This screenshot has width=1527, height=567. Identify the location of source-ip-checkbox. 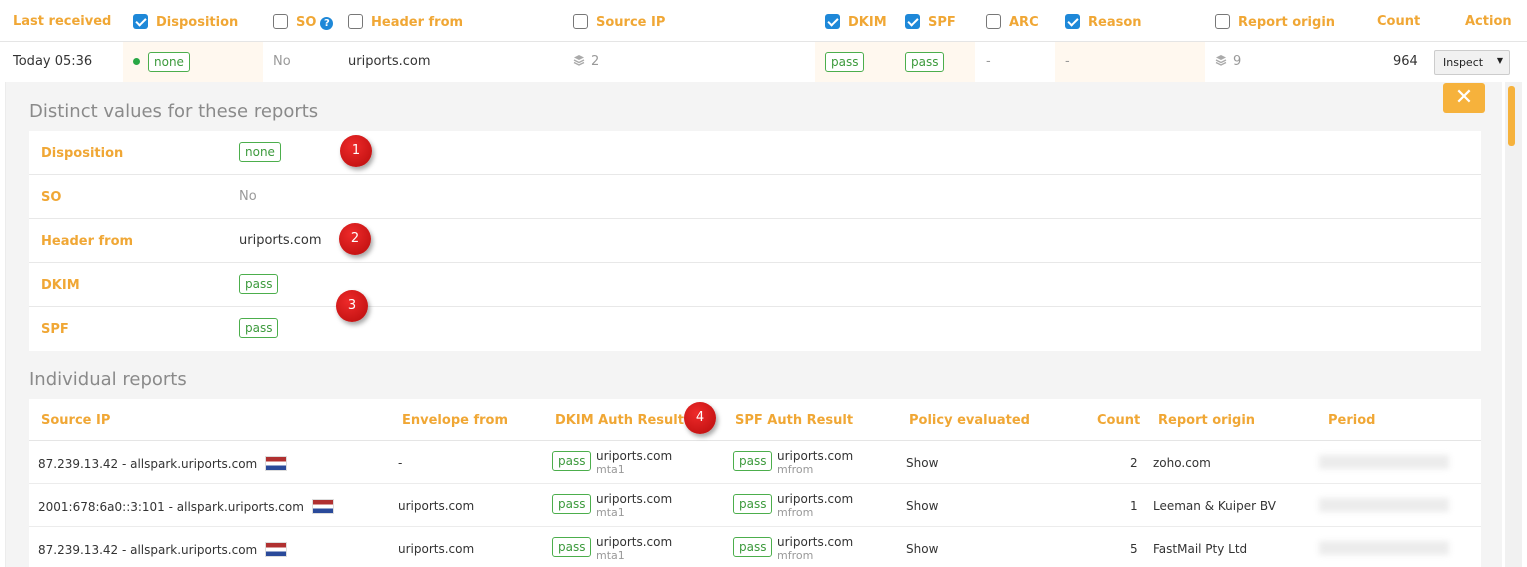
(580, 21).